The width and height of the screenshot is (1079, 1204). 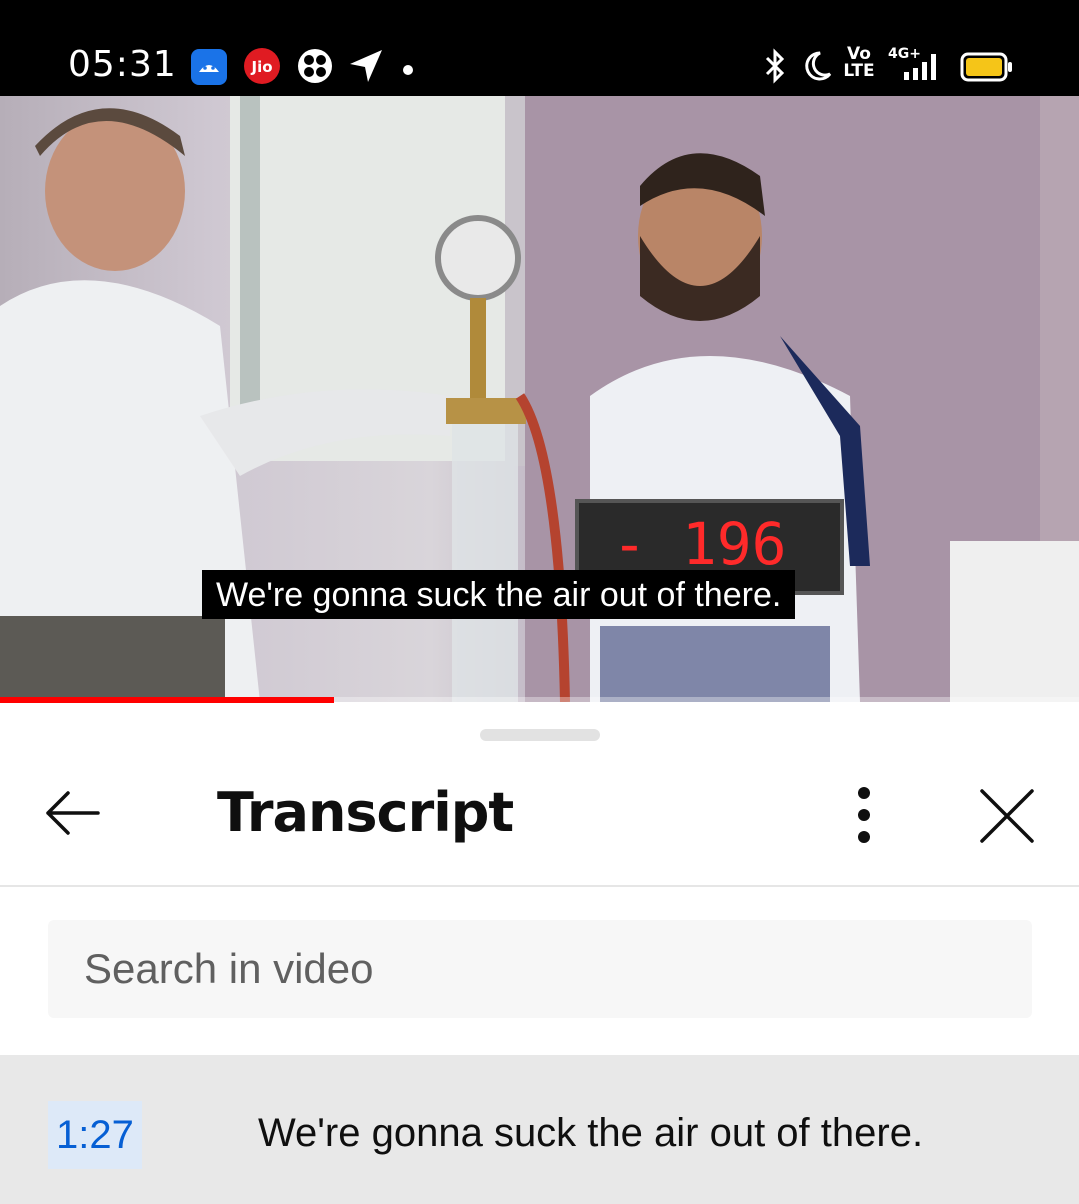 I want to click on android-notification-icon, so click(x=209, y=69).